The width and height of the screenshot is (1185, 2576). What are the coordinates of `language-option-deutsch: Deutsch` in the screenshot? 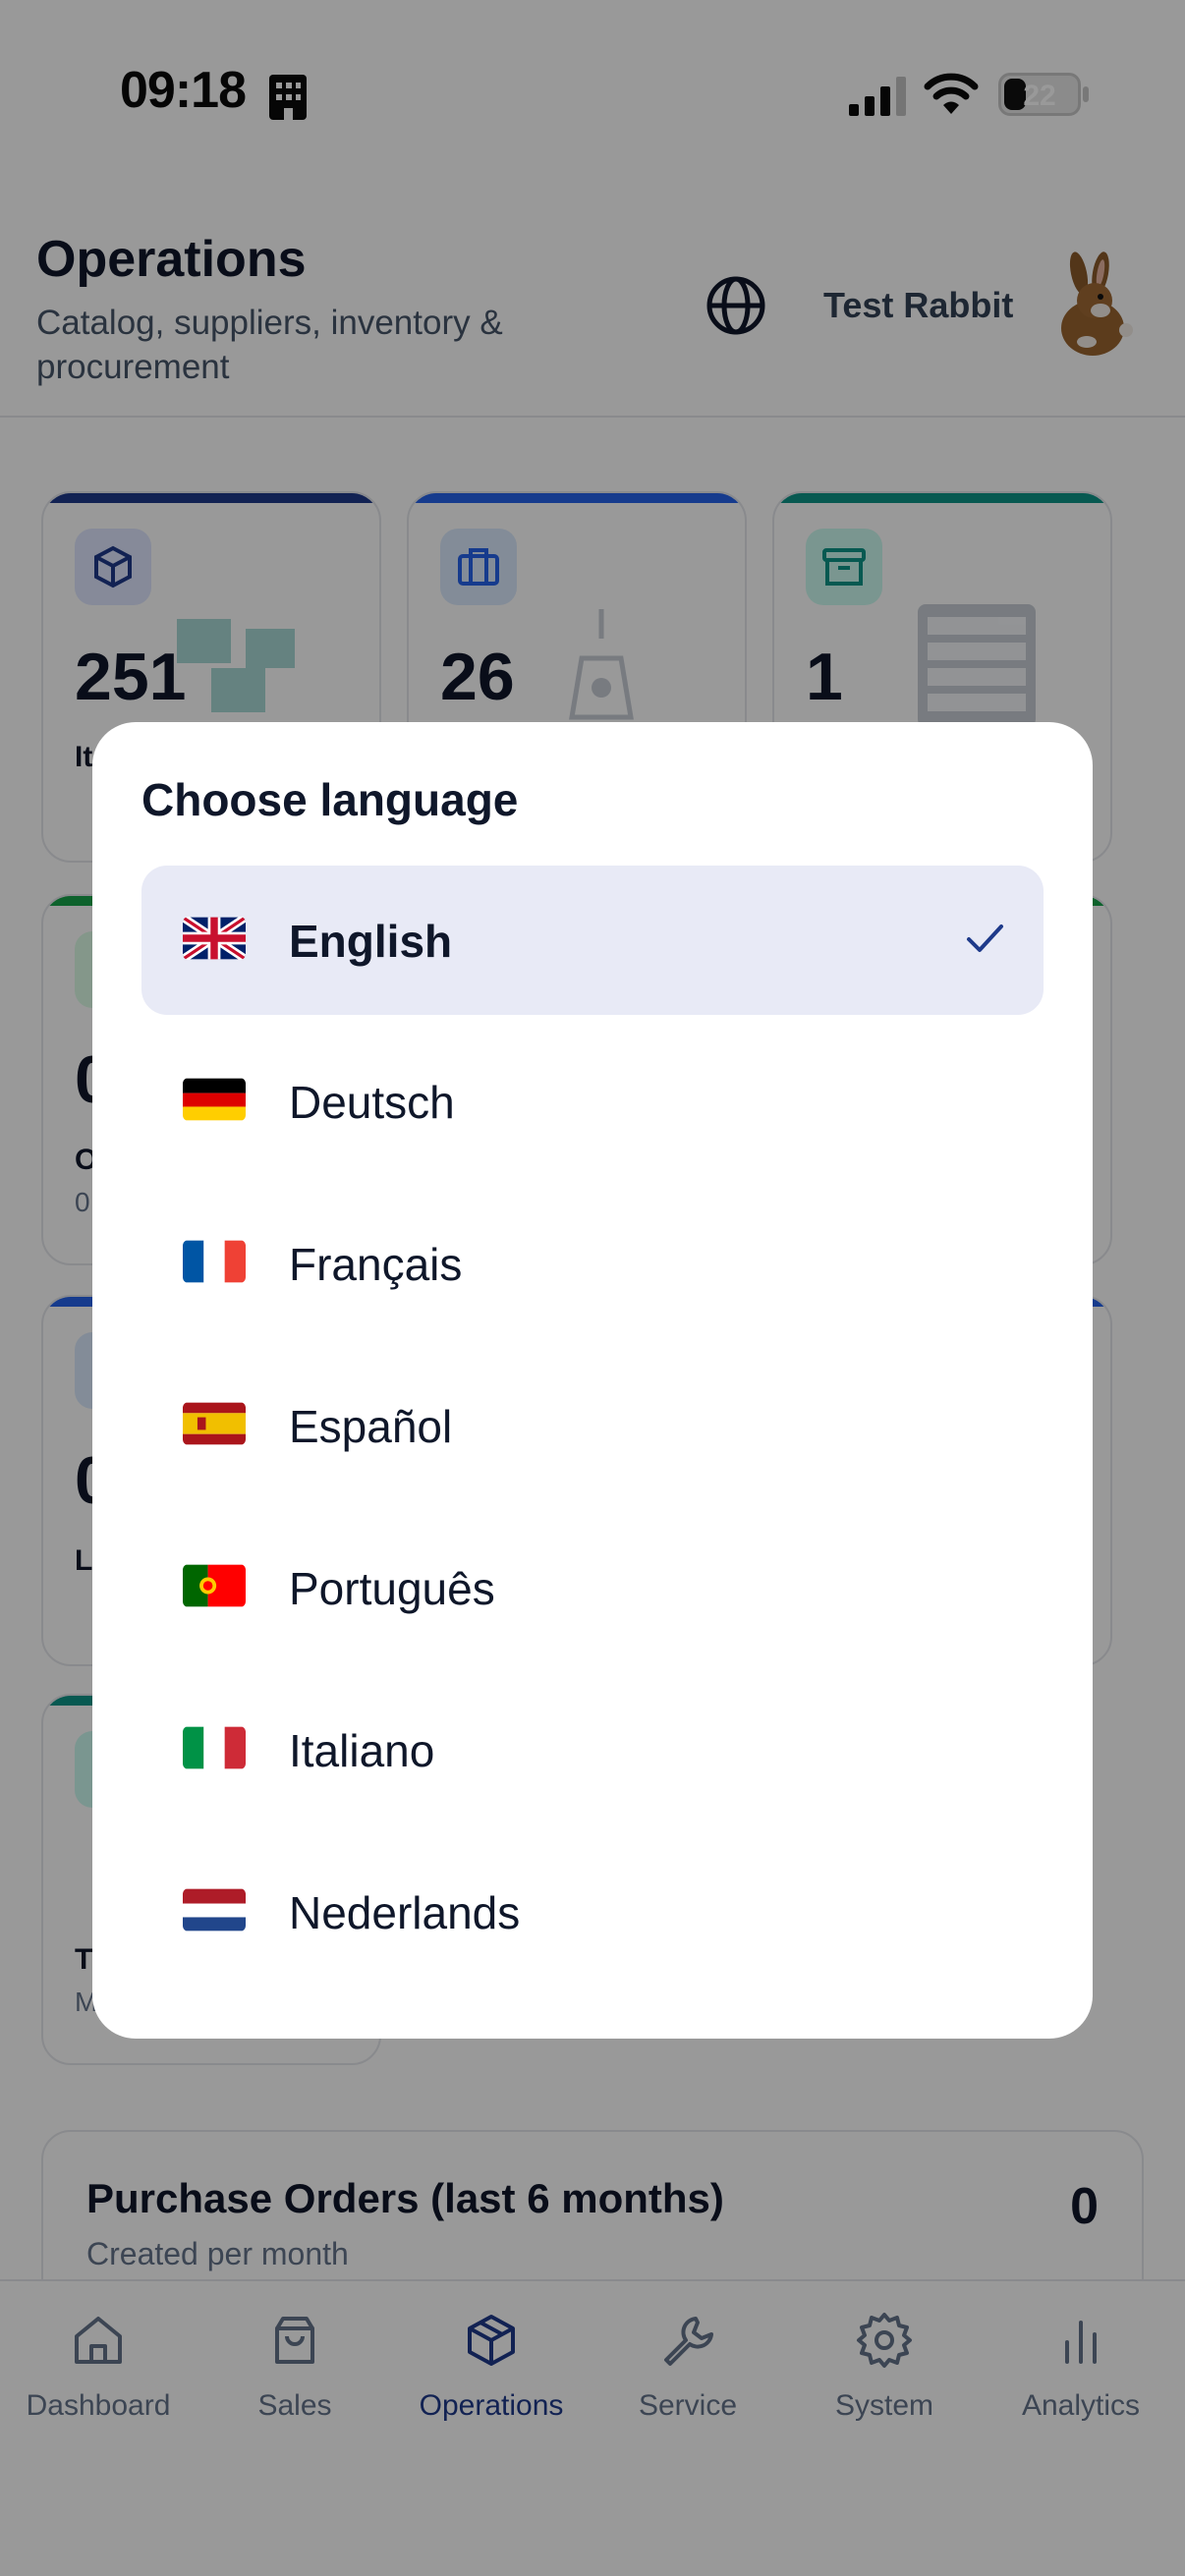 It's located at (592, 1101).